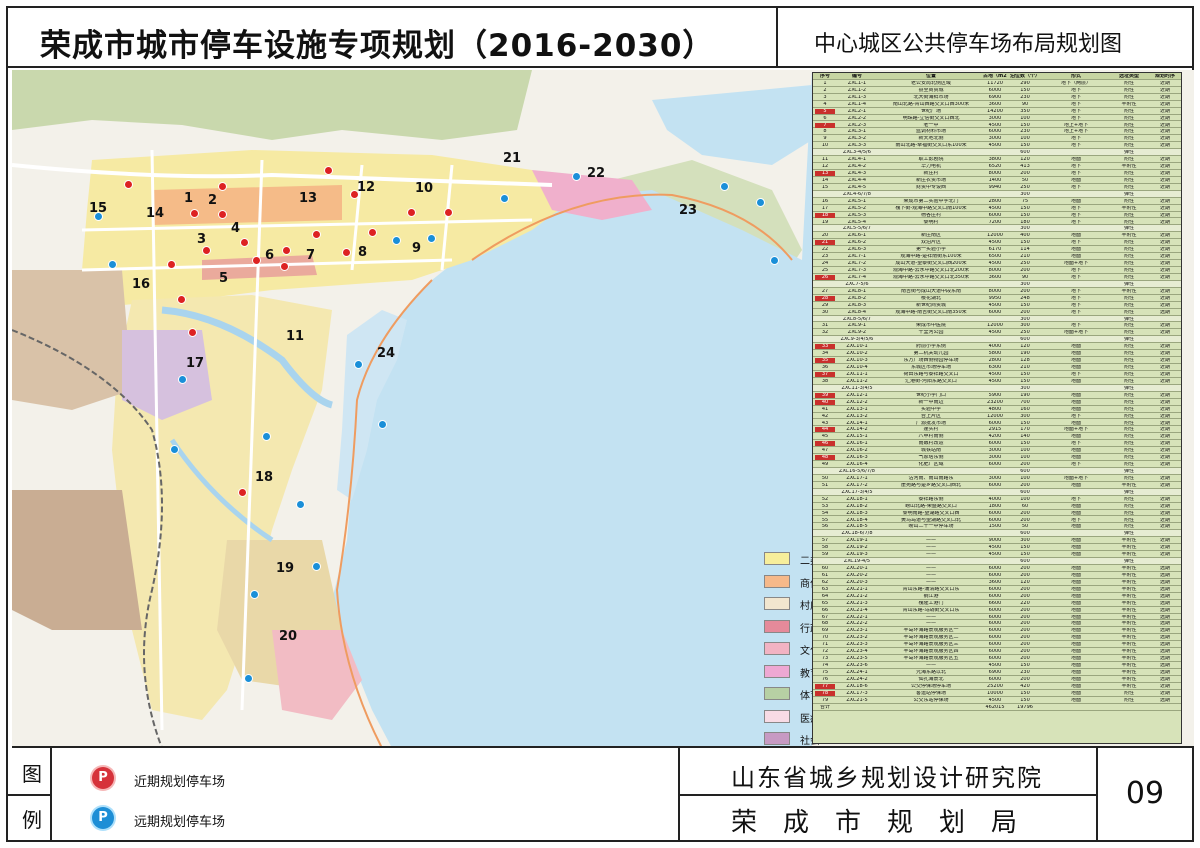 This screenshot has height=848, width=1200. I want to click on zone-label-23: 23, so click(688, 210).